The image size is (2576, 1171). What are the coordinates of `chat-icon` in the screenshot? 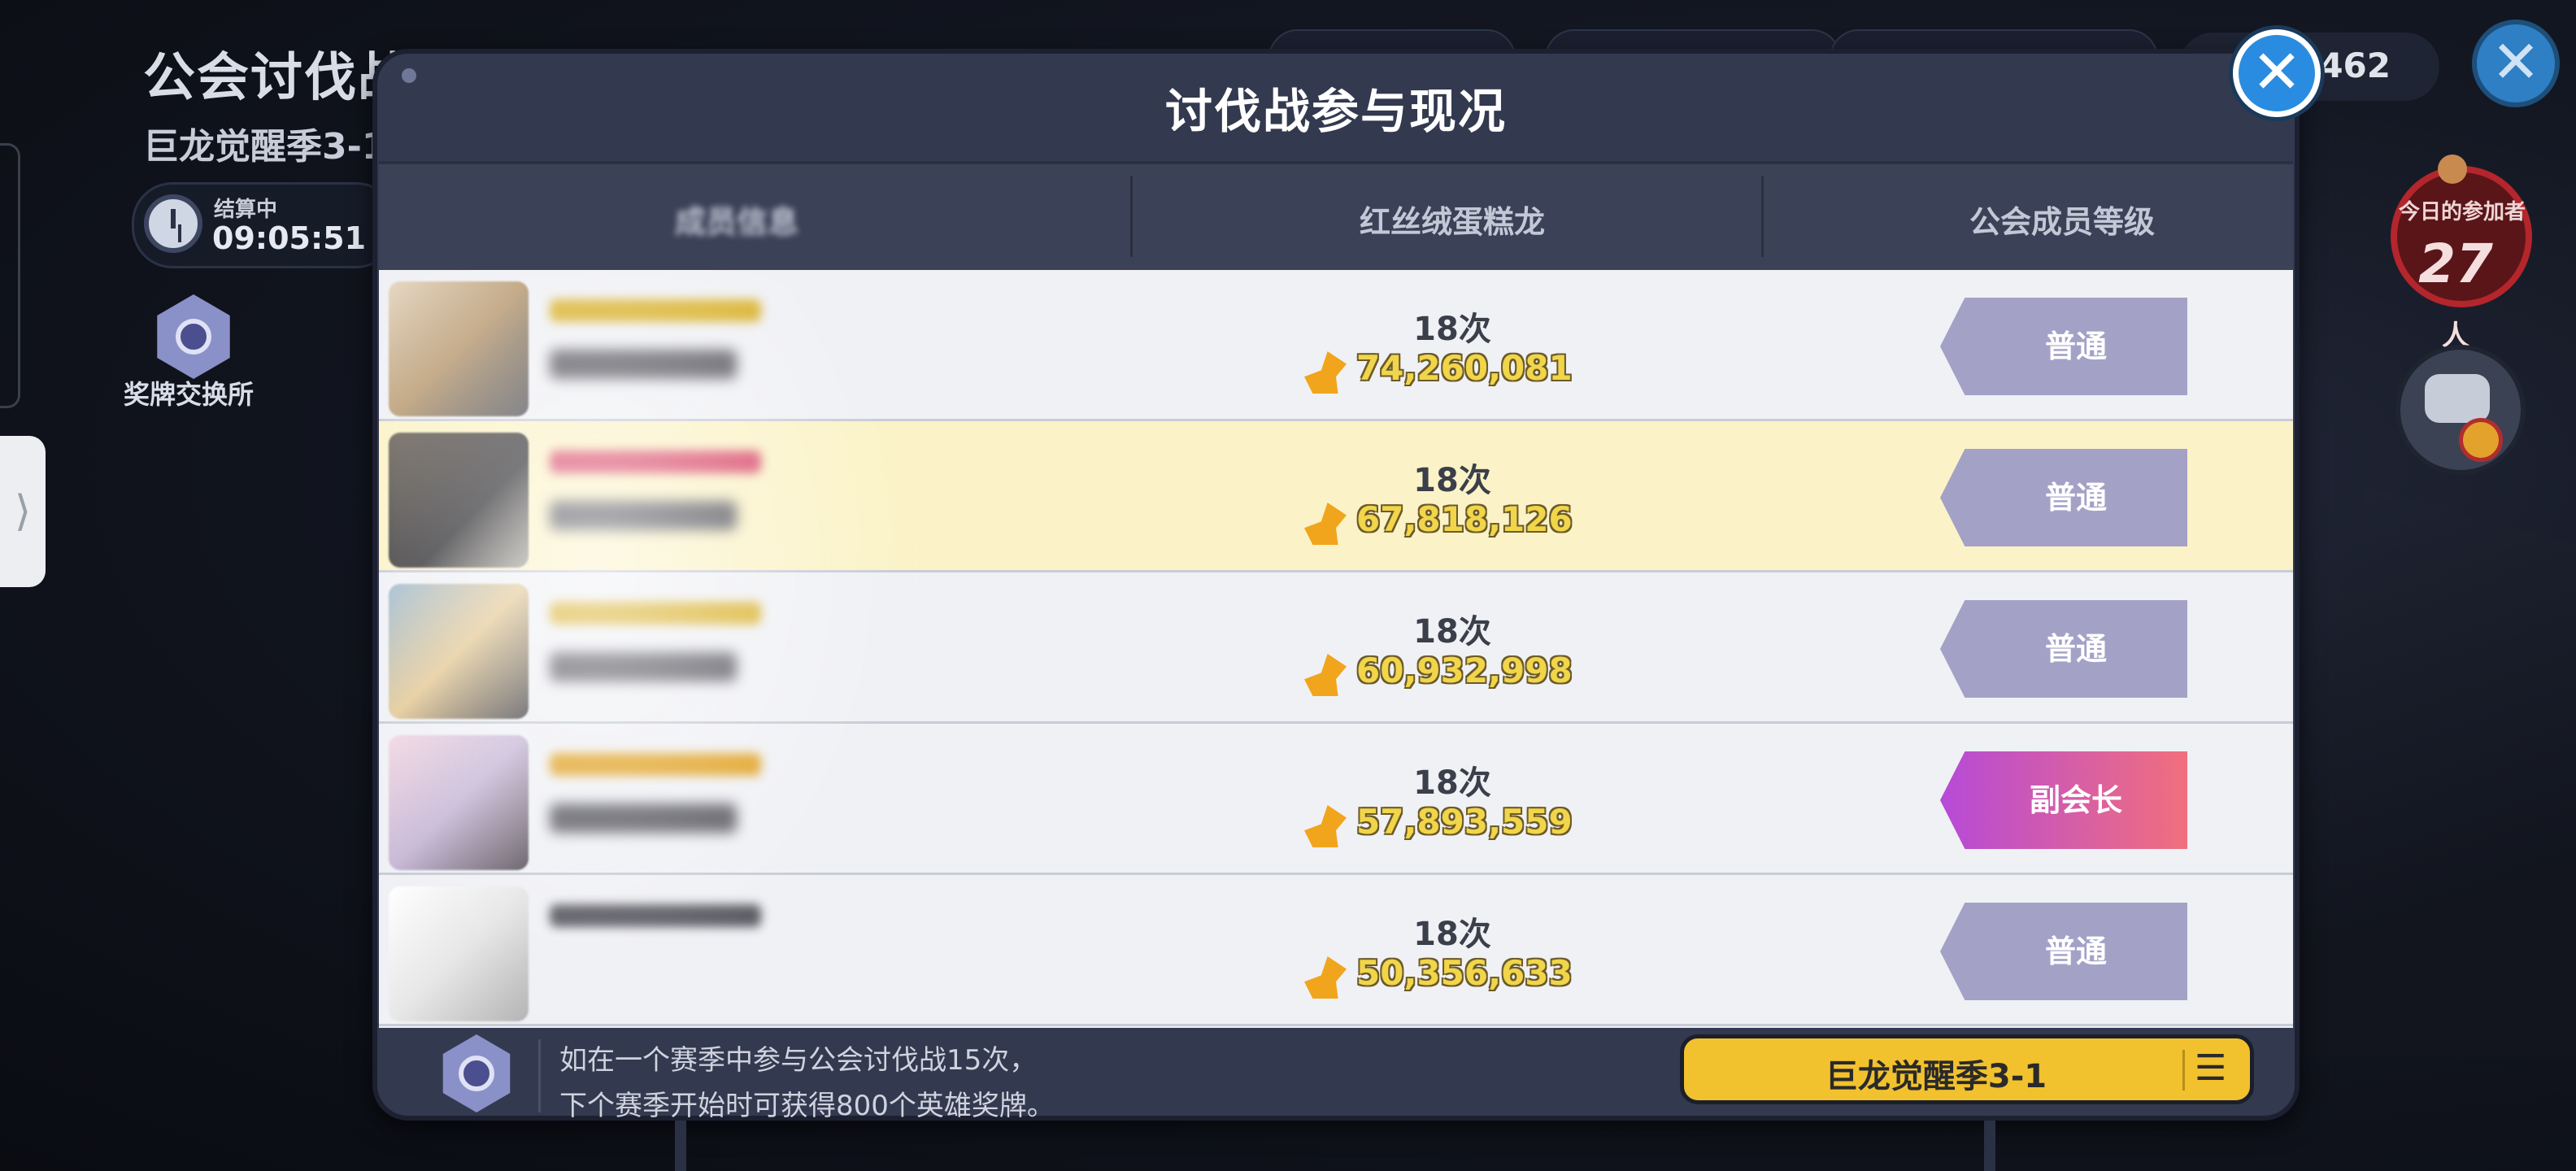 It's located at (2458, 399).